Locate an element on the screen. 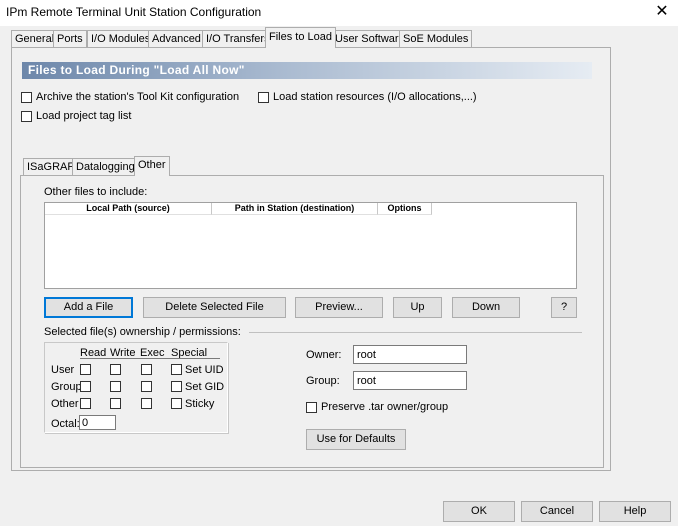  octal-input is located at coordinates (97, 422).